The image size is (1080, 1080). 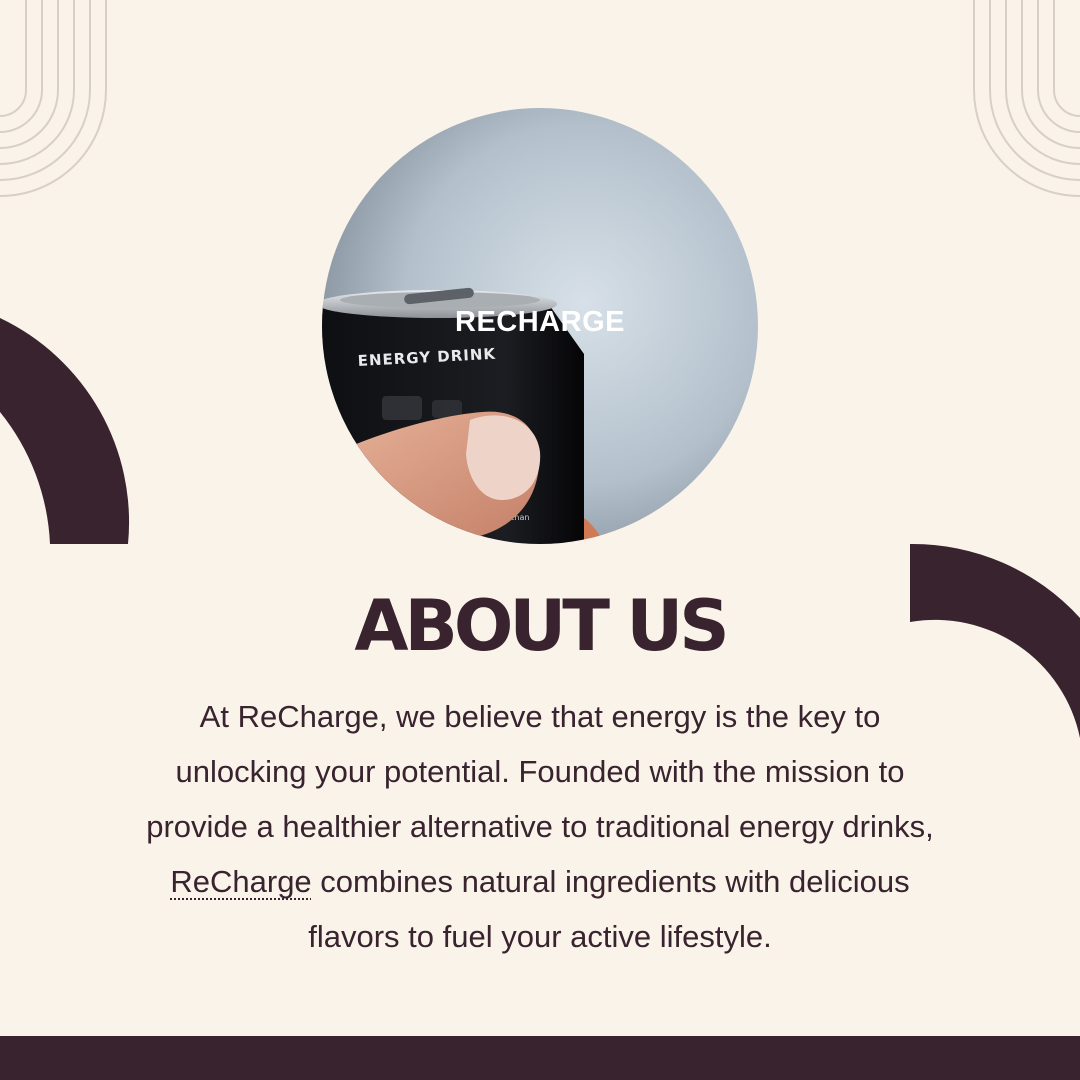 I want to click on page-title: ABOUT US, so click(x=541, y=626).